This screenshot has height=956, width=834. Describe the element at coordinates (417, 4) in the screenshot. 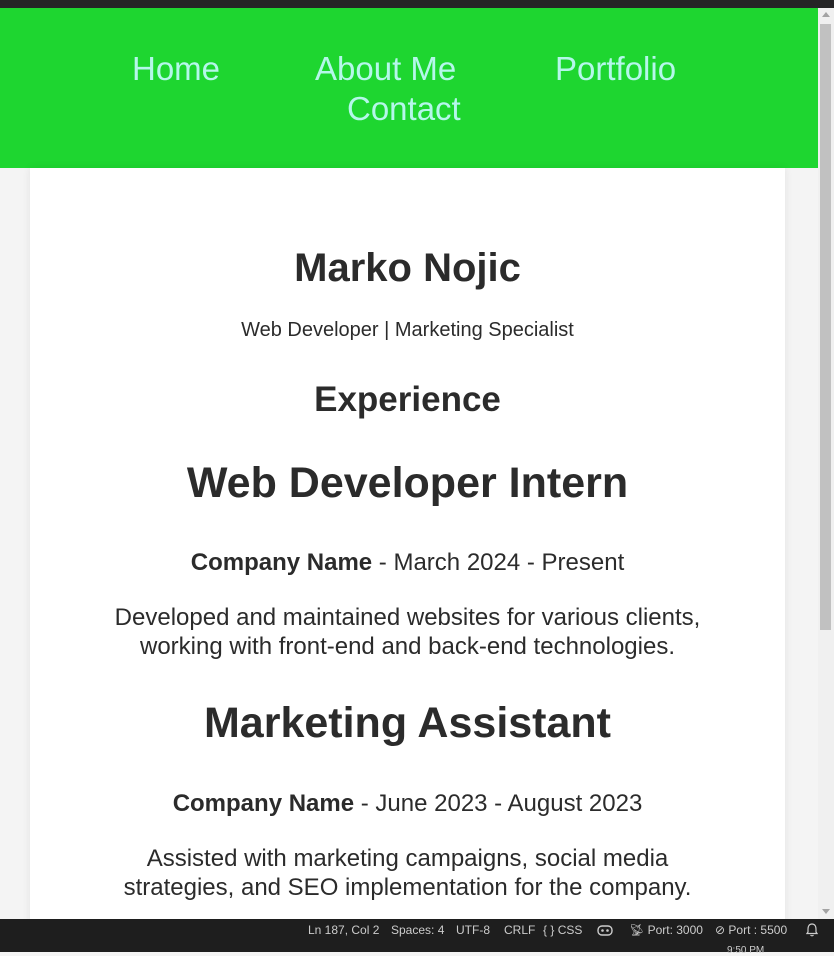

I see `window-top-strip` at that location.